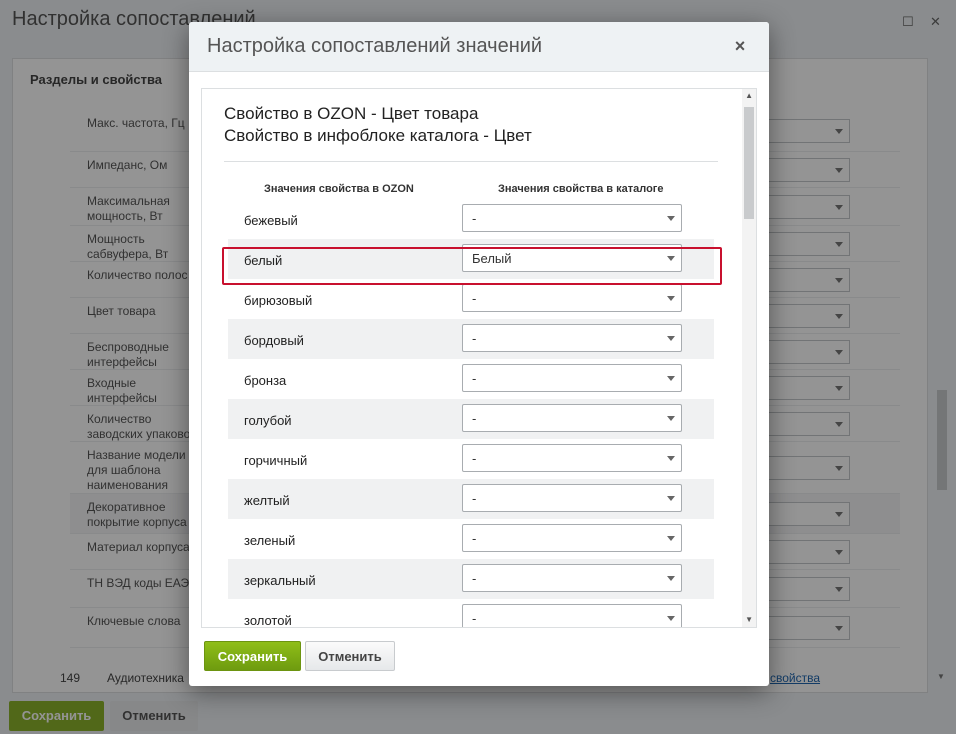 The image size is (956, 734). I want to click on ozon-value-label: бордовый, so click(274, 340).